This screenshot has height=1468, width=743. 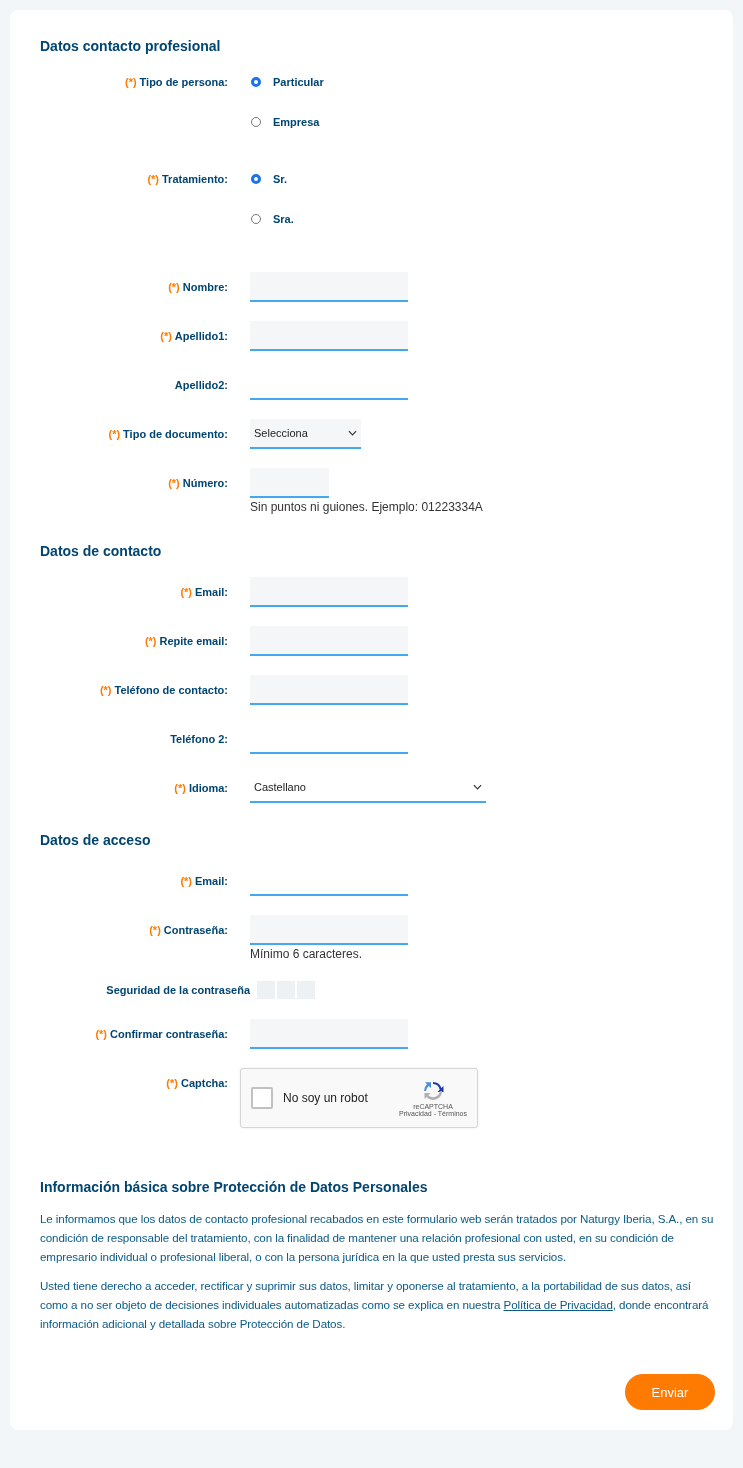 I want to click on field-label: Teléfono 2:, so click(x=199, y=739).